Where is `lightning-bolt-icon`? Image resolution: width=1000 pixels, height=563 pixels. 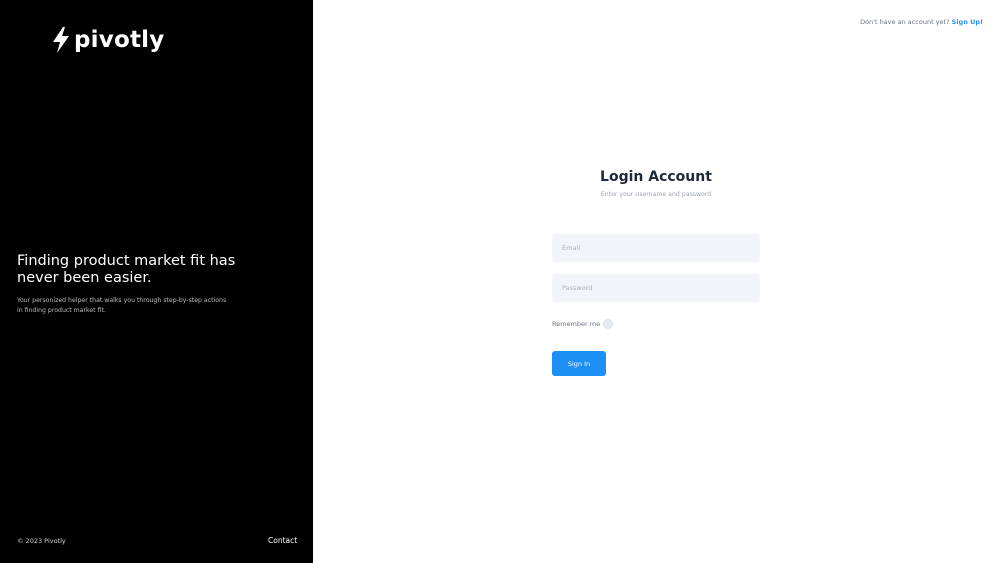
lightning-bolt-icon is located at coordinates (61, 40).